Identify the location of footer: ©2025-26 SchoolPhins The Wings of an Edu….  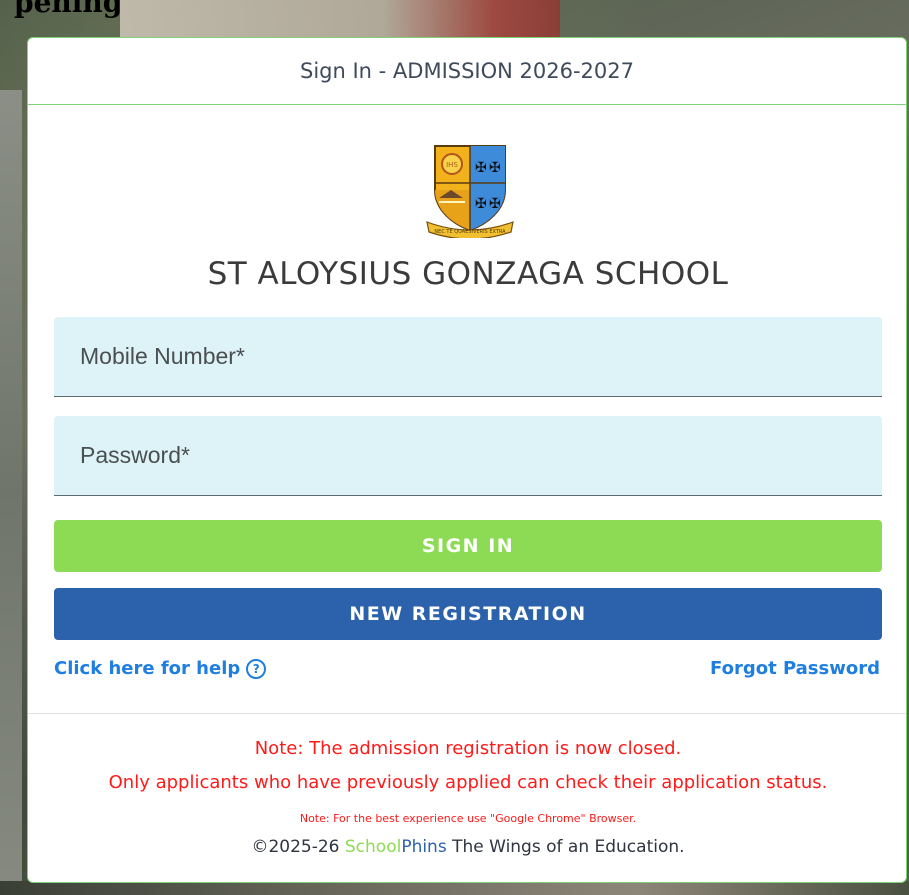
(468, 847).